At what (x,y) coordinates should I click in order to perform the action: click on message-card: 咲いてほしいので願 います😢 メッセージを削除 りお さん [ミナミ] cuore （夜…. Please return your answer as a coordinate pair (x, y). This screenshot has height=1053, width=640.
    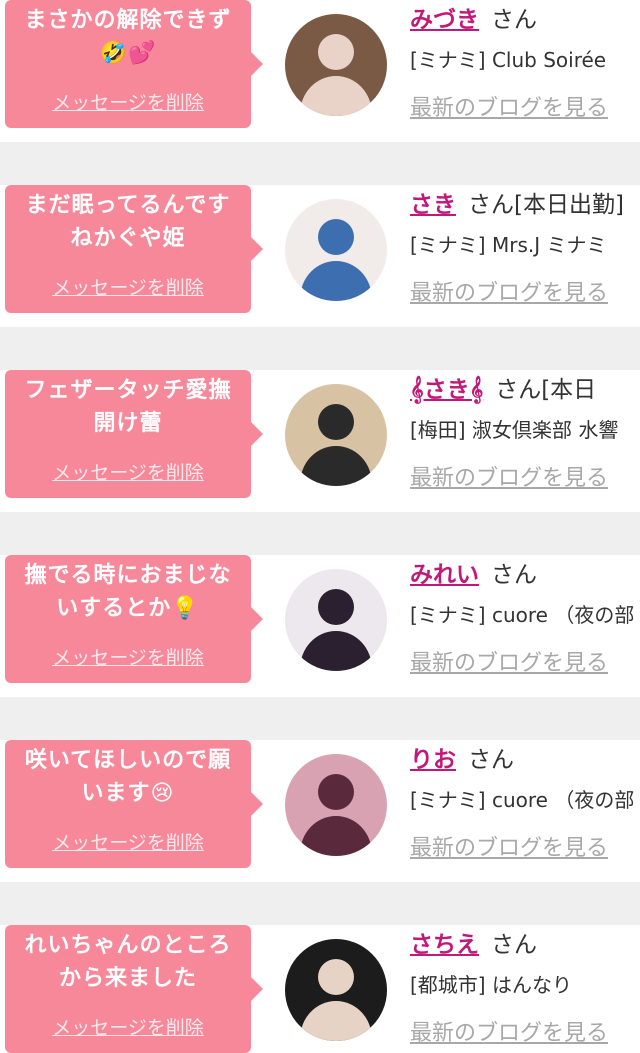
    Looking at the image, I should click on (320, 811).